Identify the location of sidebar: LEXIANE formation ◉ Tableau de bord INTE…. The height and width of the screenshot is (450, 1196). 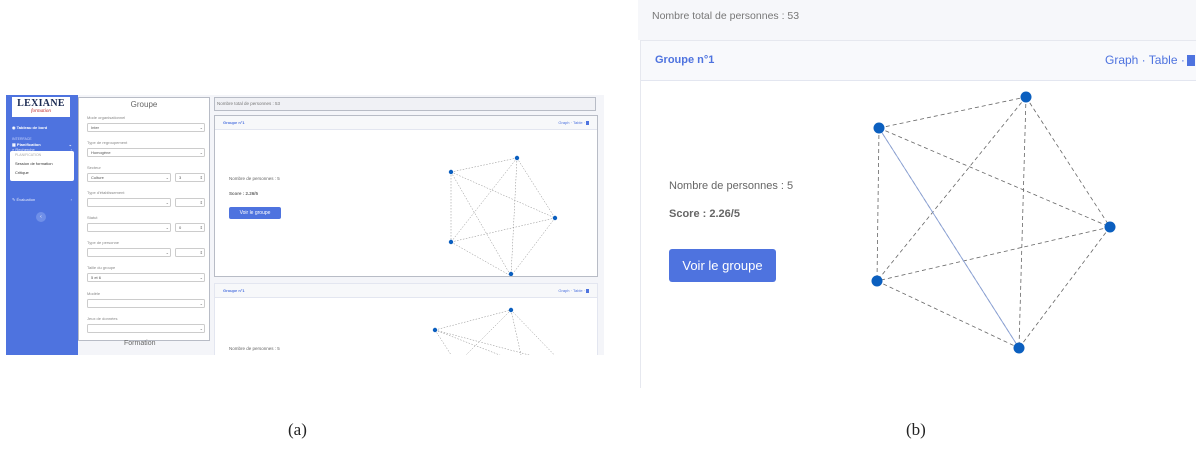
(42, 225).